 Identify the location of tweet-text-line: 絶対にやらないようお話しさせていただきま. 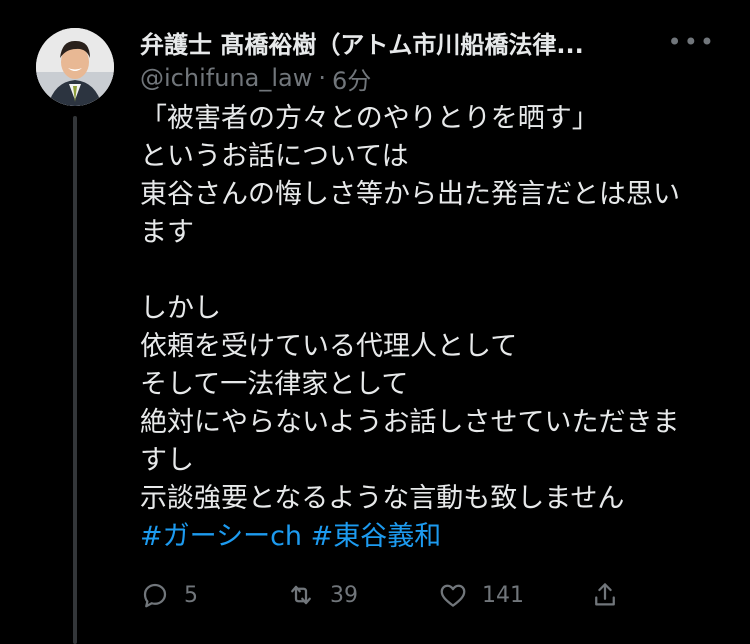
(410, 422).